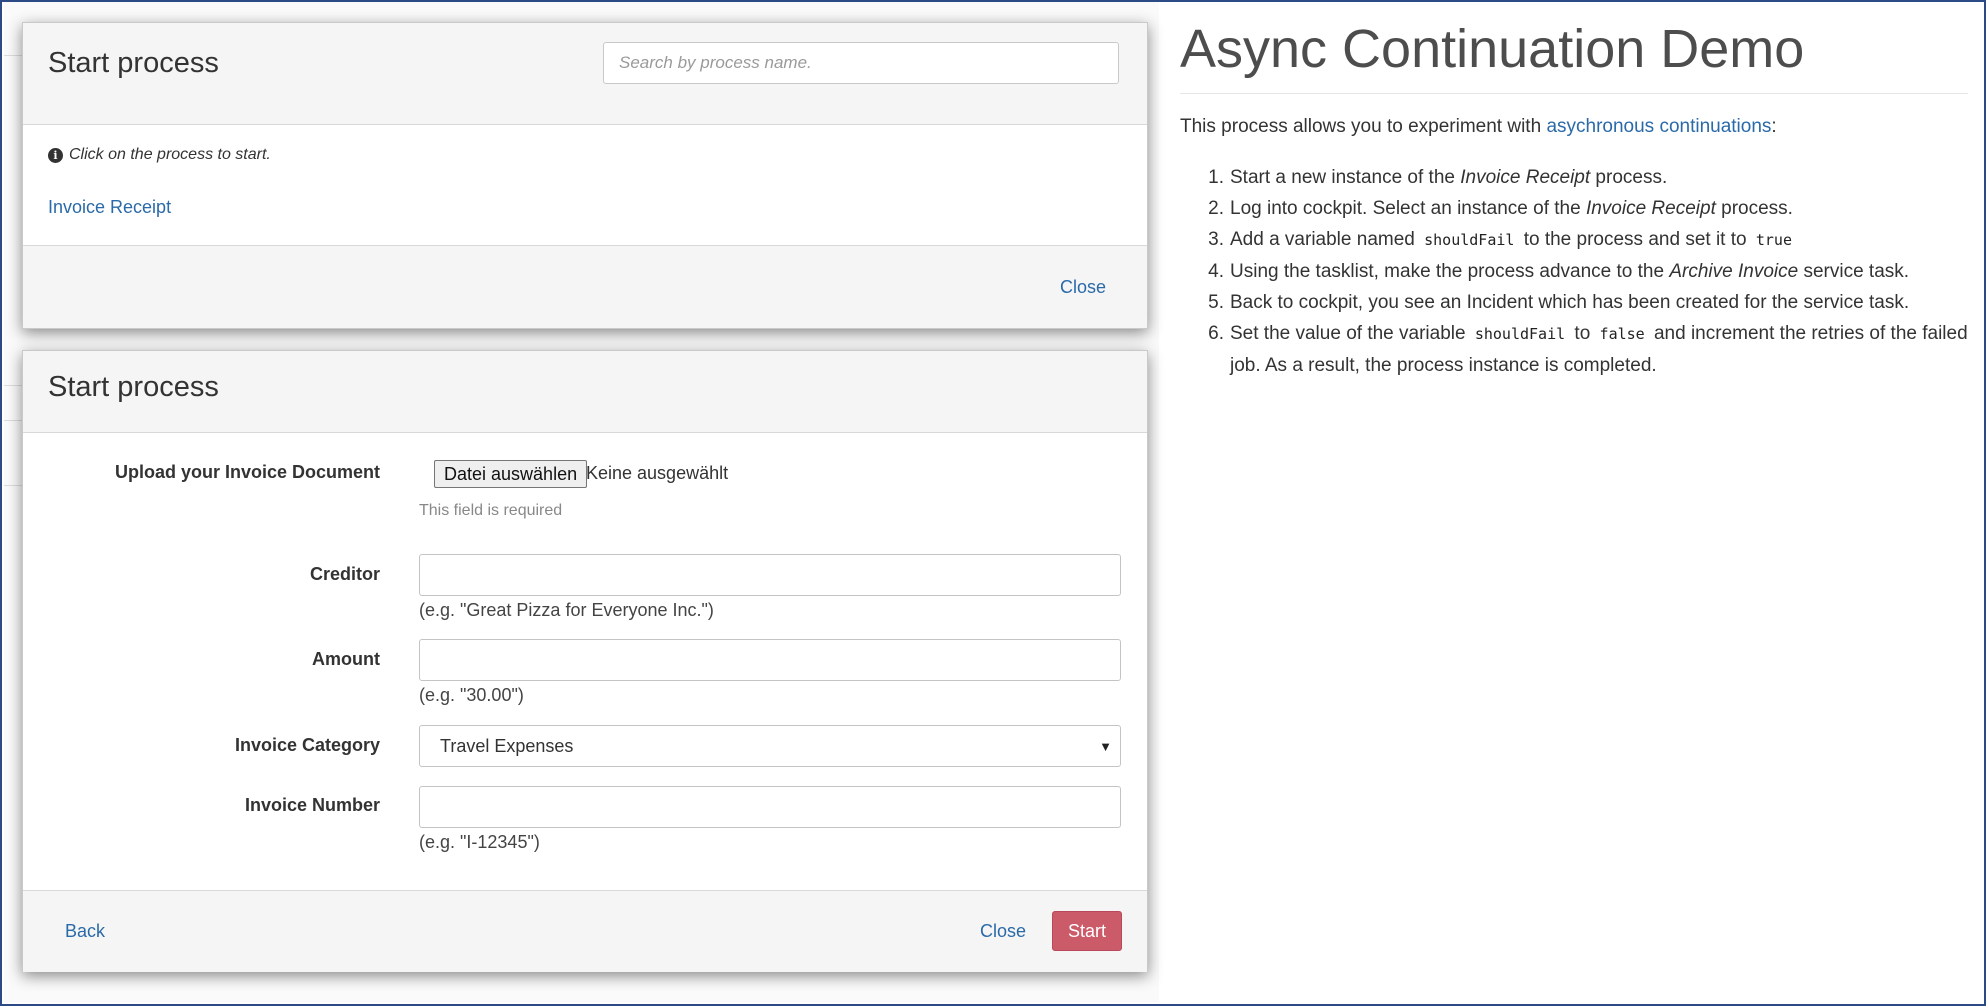 The image size is (1986, 1006). Describe the element at coordinates (1854, 271) in the screenshot. I see `step-text: service task.` at that location.